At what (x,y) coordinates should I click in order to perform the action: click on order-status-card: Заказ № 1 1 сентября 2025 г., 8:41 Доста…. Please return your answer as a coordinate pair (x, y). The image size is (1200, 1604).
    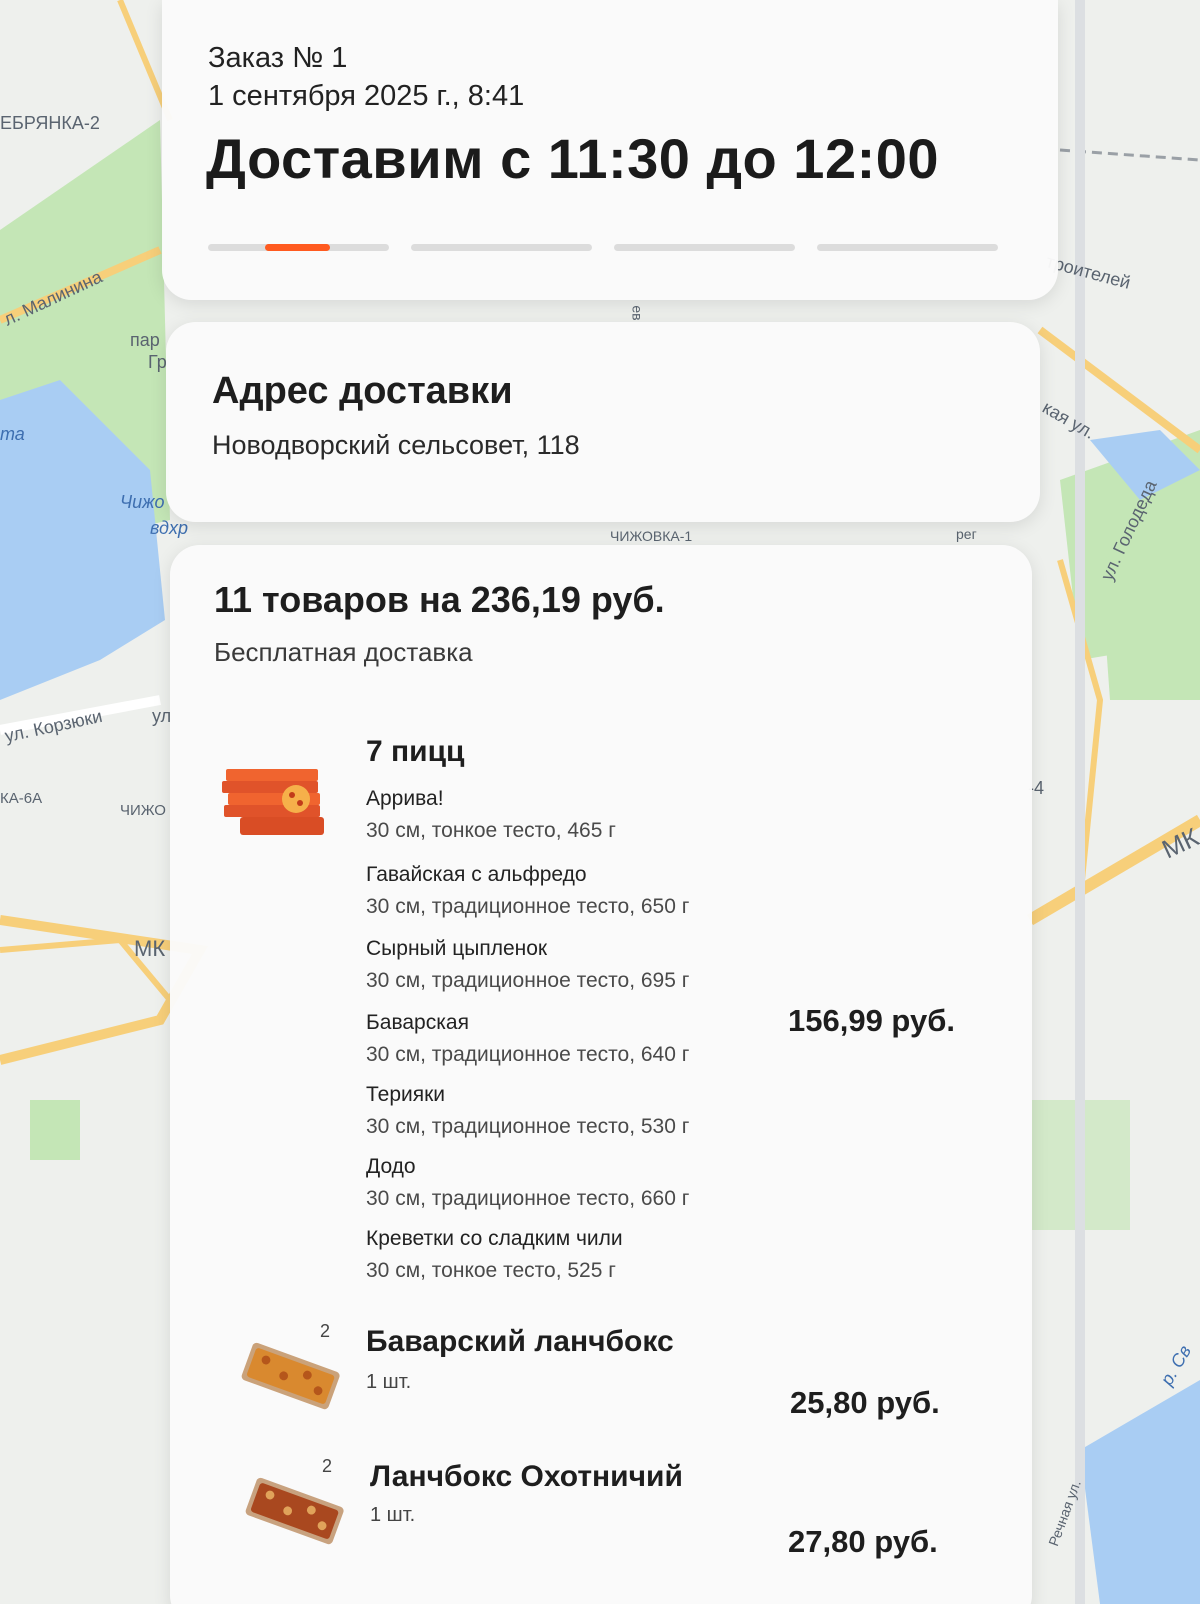
    Looking at the image, I should click on (610, 150).